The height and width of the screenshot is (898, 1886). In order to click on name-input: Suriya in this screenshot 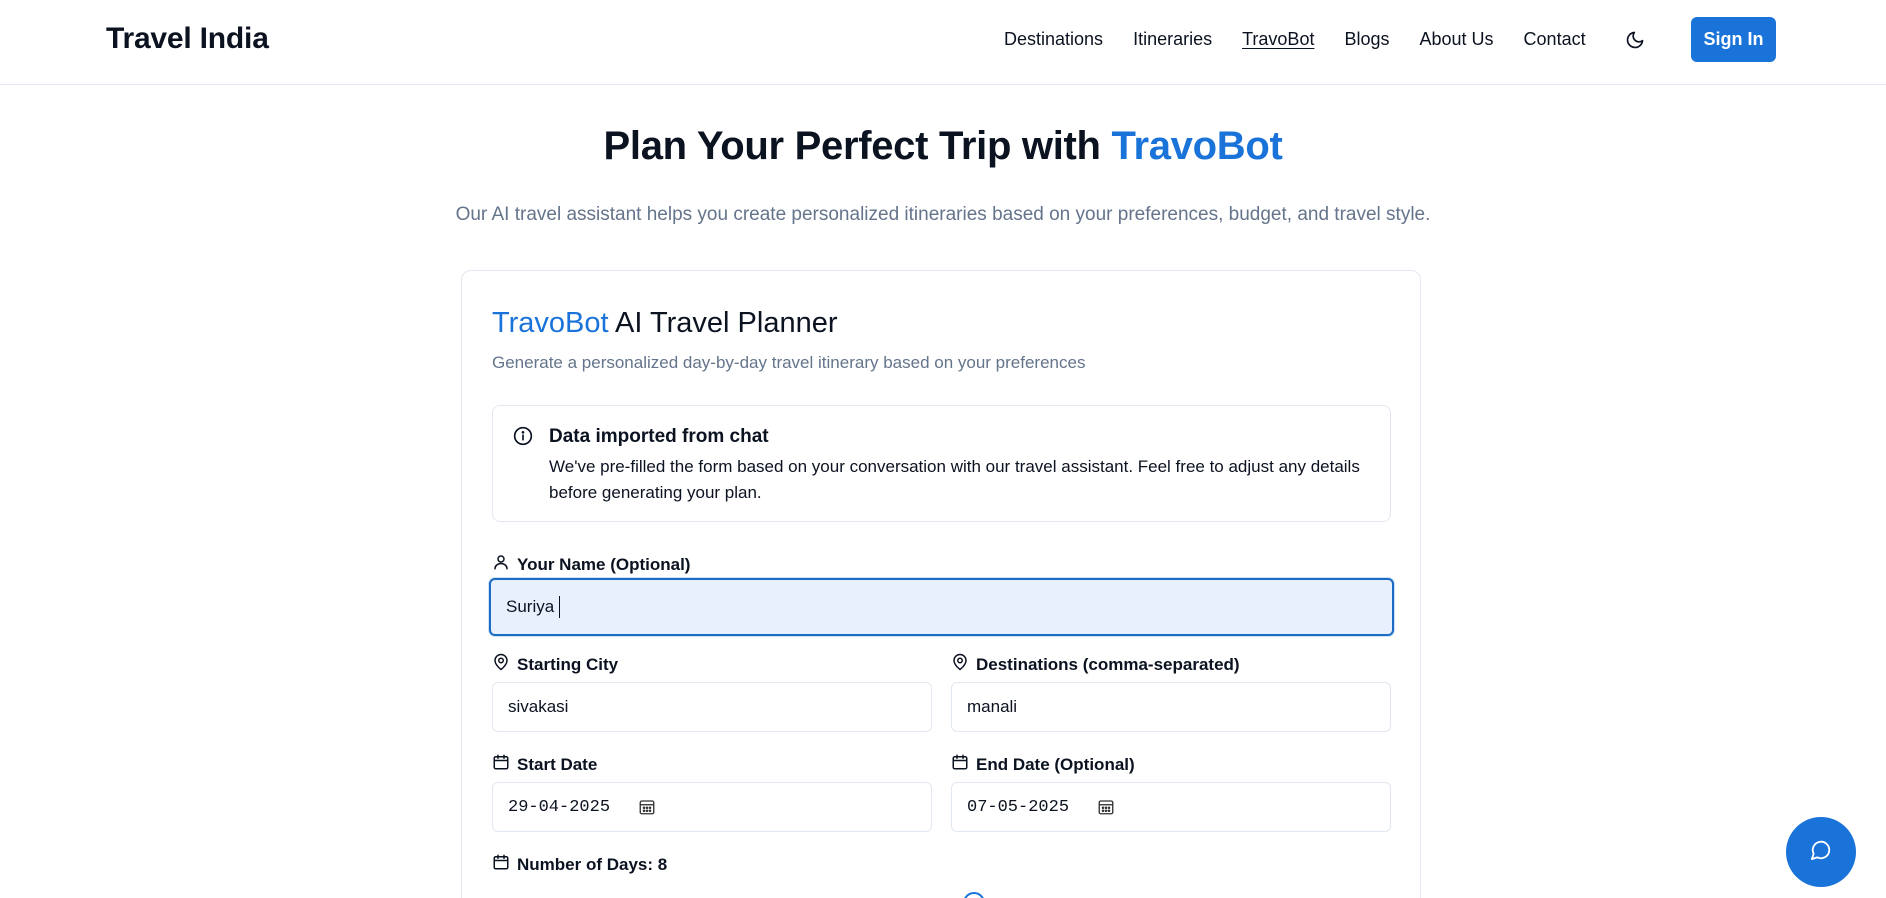, I will do `click(941, 607)`.